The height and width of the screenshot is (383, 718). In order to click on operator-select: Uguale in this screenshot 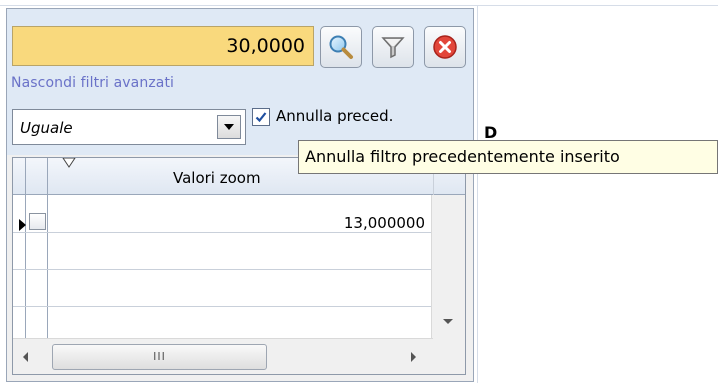, I will do `click(129, 127)`.